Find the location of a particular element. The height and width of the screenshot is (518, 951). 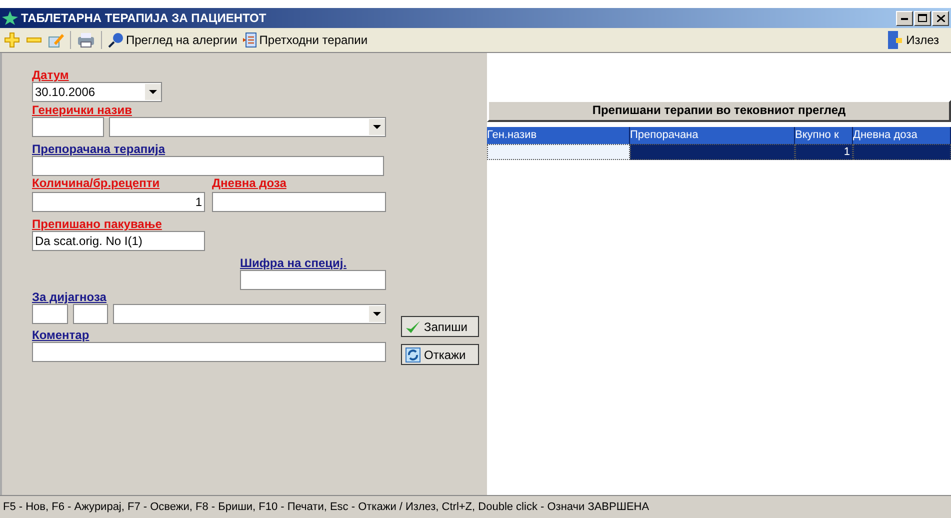

edit-button is located at coordinates (56, 40).